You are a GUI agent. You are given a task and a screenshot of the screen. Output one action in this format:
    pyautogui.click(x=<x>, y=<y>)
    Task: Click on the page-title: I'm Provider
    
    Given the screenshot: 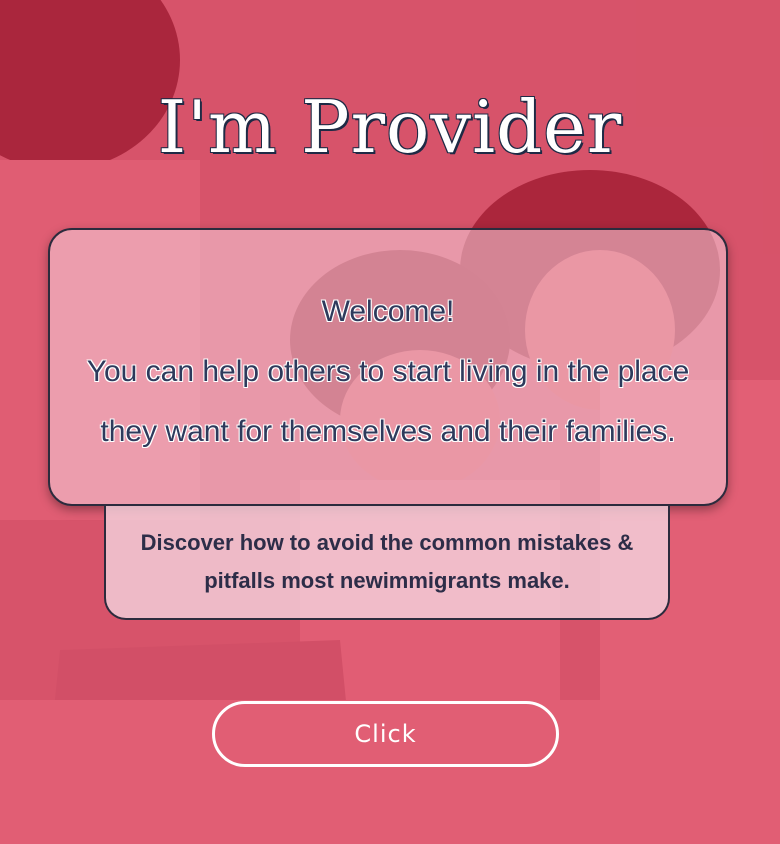 What is the action you would take?
    pyautogui.click(x=390, y=127)
    